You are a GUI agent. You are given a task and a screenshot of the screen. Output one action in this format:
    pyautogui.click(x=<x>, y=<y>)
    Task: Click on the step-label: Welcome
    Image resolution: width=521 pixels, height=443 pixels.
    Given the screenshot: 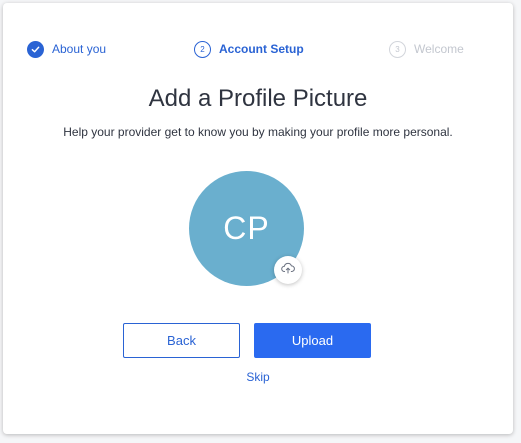 What is the action you would take?
    pyautogui.click(x=439, y=49)
    